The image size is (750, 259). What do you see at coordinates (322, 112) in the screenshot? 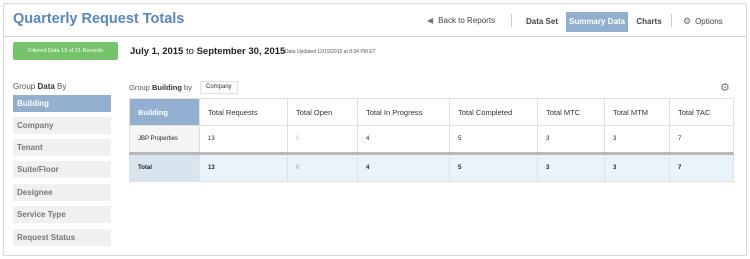
I see `column-header-total-open: Total Open` at bounding box center [322, 112].